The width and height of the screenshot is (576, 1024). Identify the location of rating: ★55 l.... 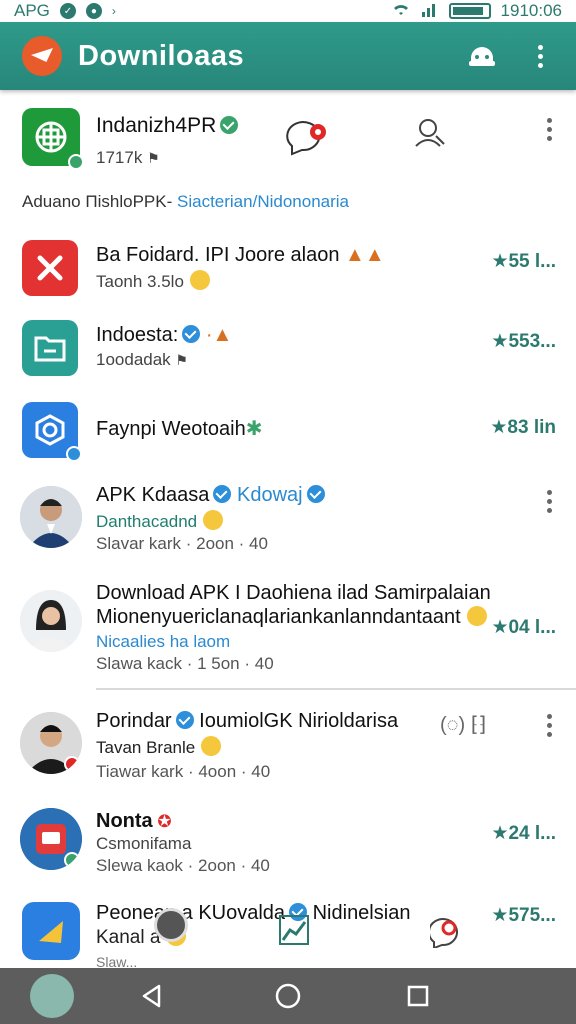
(523, 261).